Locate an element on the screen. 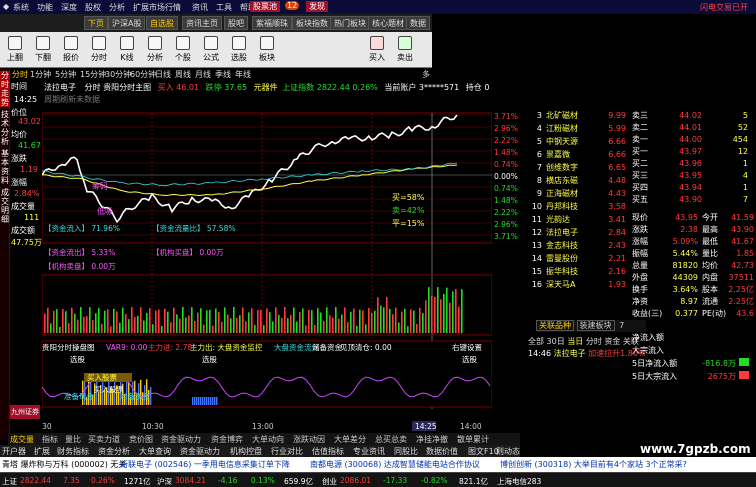 This screenshot has height=487, width=756. tab-intraday-trend: 分时走势 is located at coordinates (5, 89).